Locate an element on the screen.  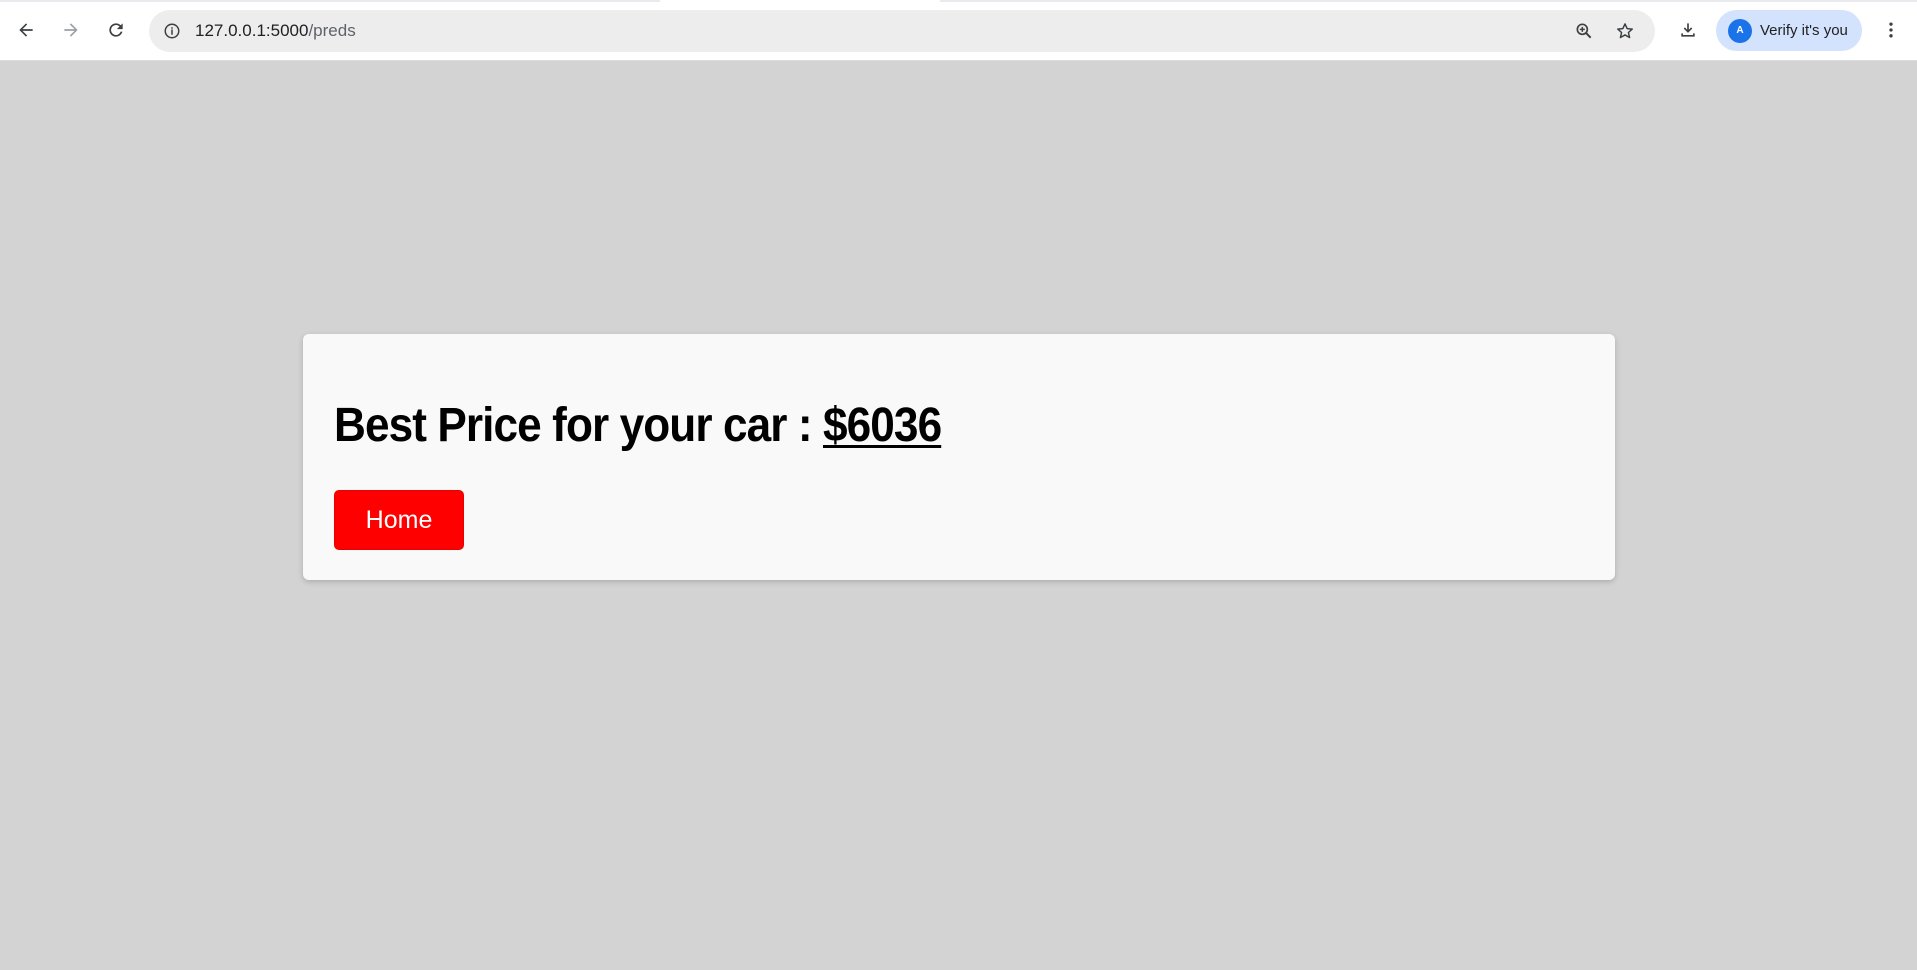
url-path: /preds is located at coordinates (332, 30).